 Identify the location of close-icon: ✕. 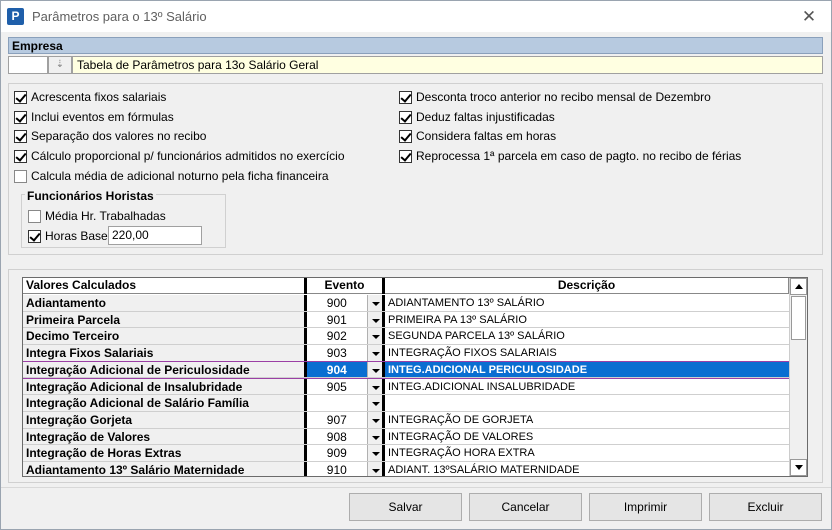
(809, 16).